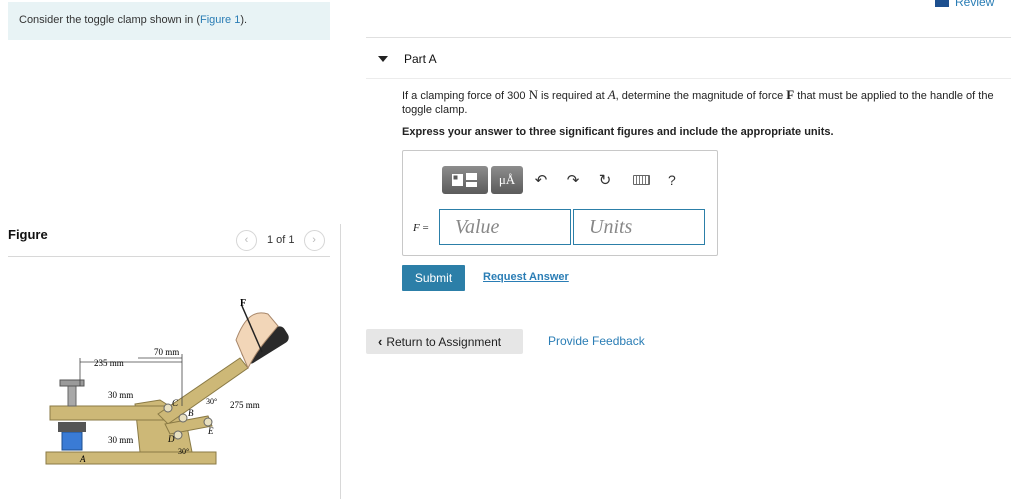 The height and width of the screenshot is (499, 1024). Describe the element at coordinates (416, 228) in the screenshot. I see `answer-var: F` at that location.